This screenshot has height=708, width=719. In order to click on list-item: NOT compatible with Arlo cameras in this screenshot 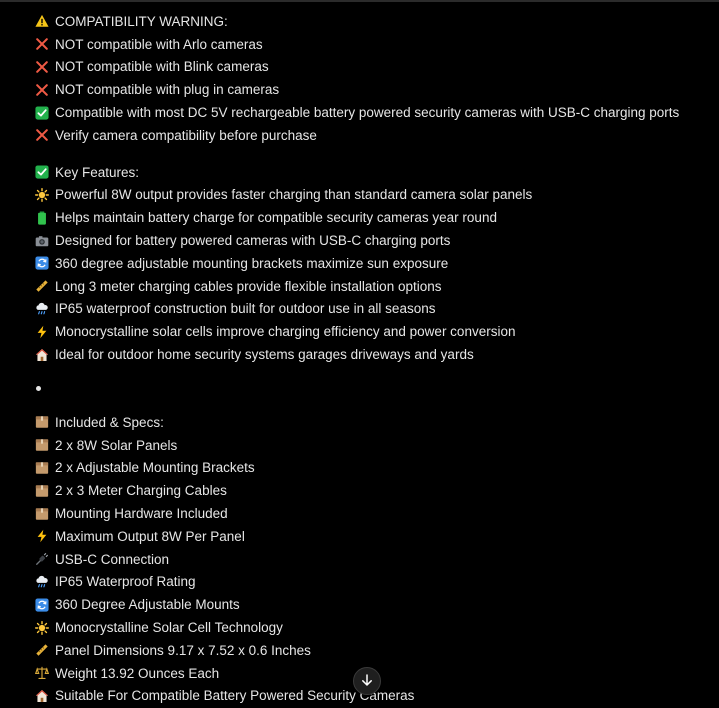, I will do `click(371, 44)`.